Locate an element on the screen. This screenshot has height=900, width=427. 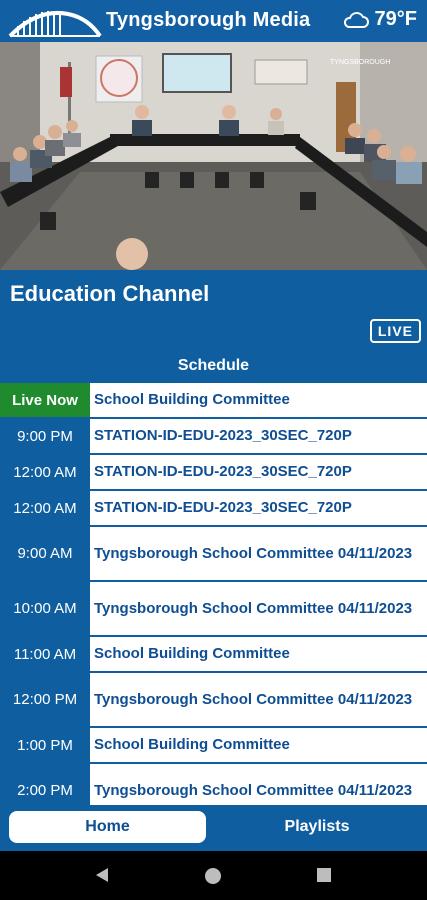
weather-widget: 79°F is located at coordinates (380, 19).